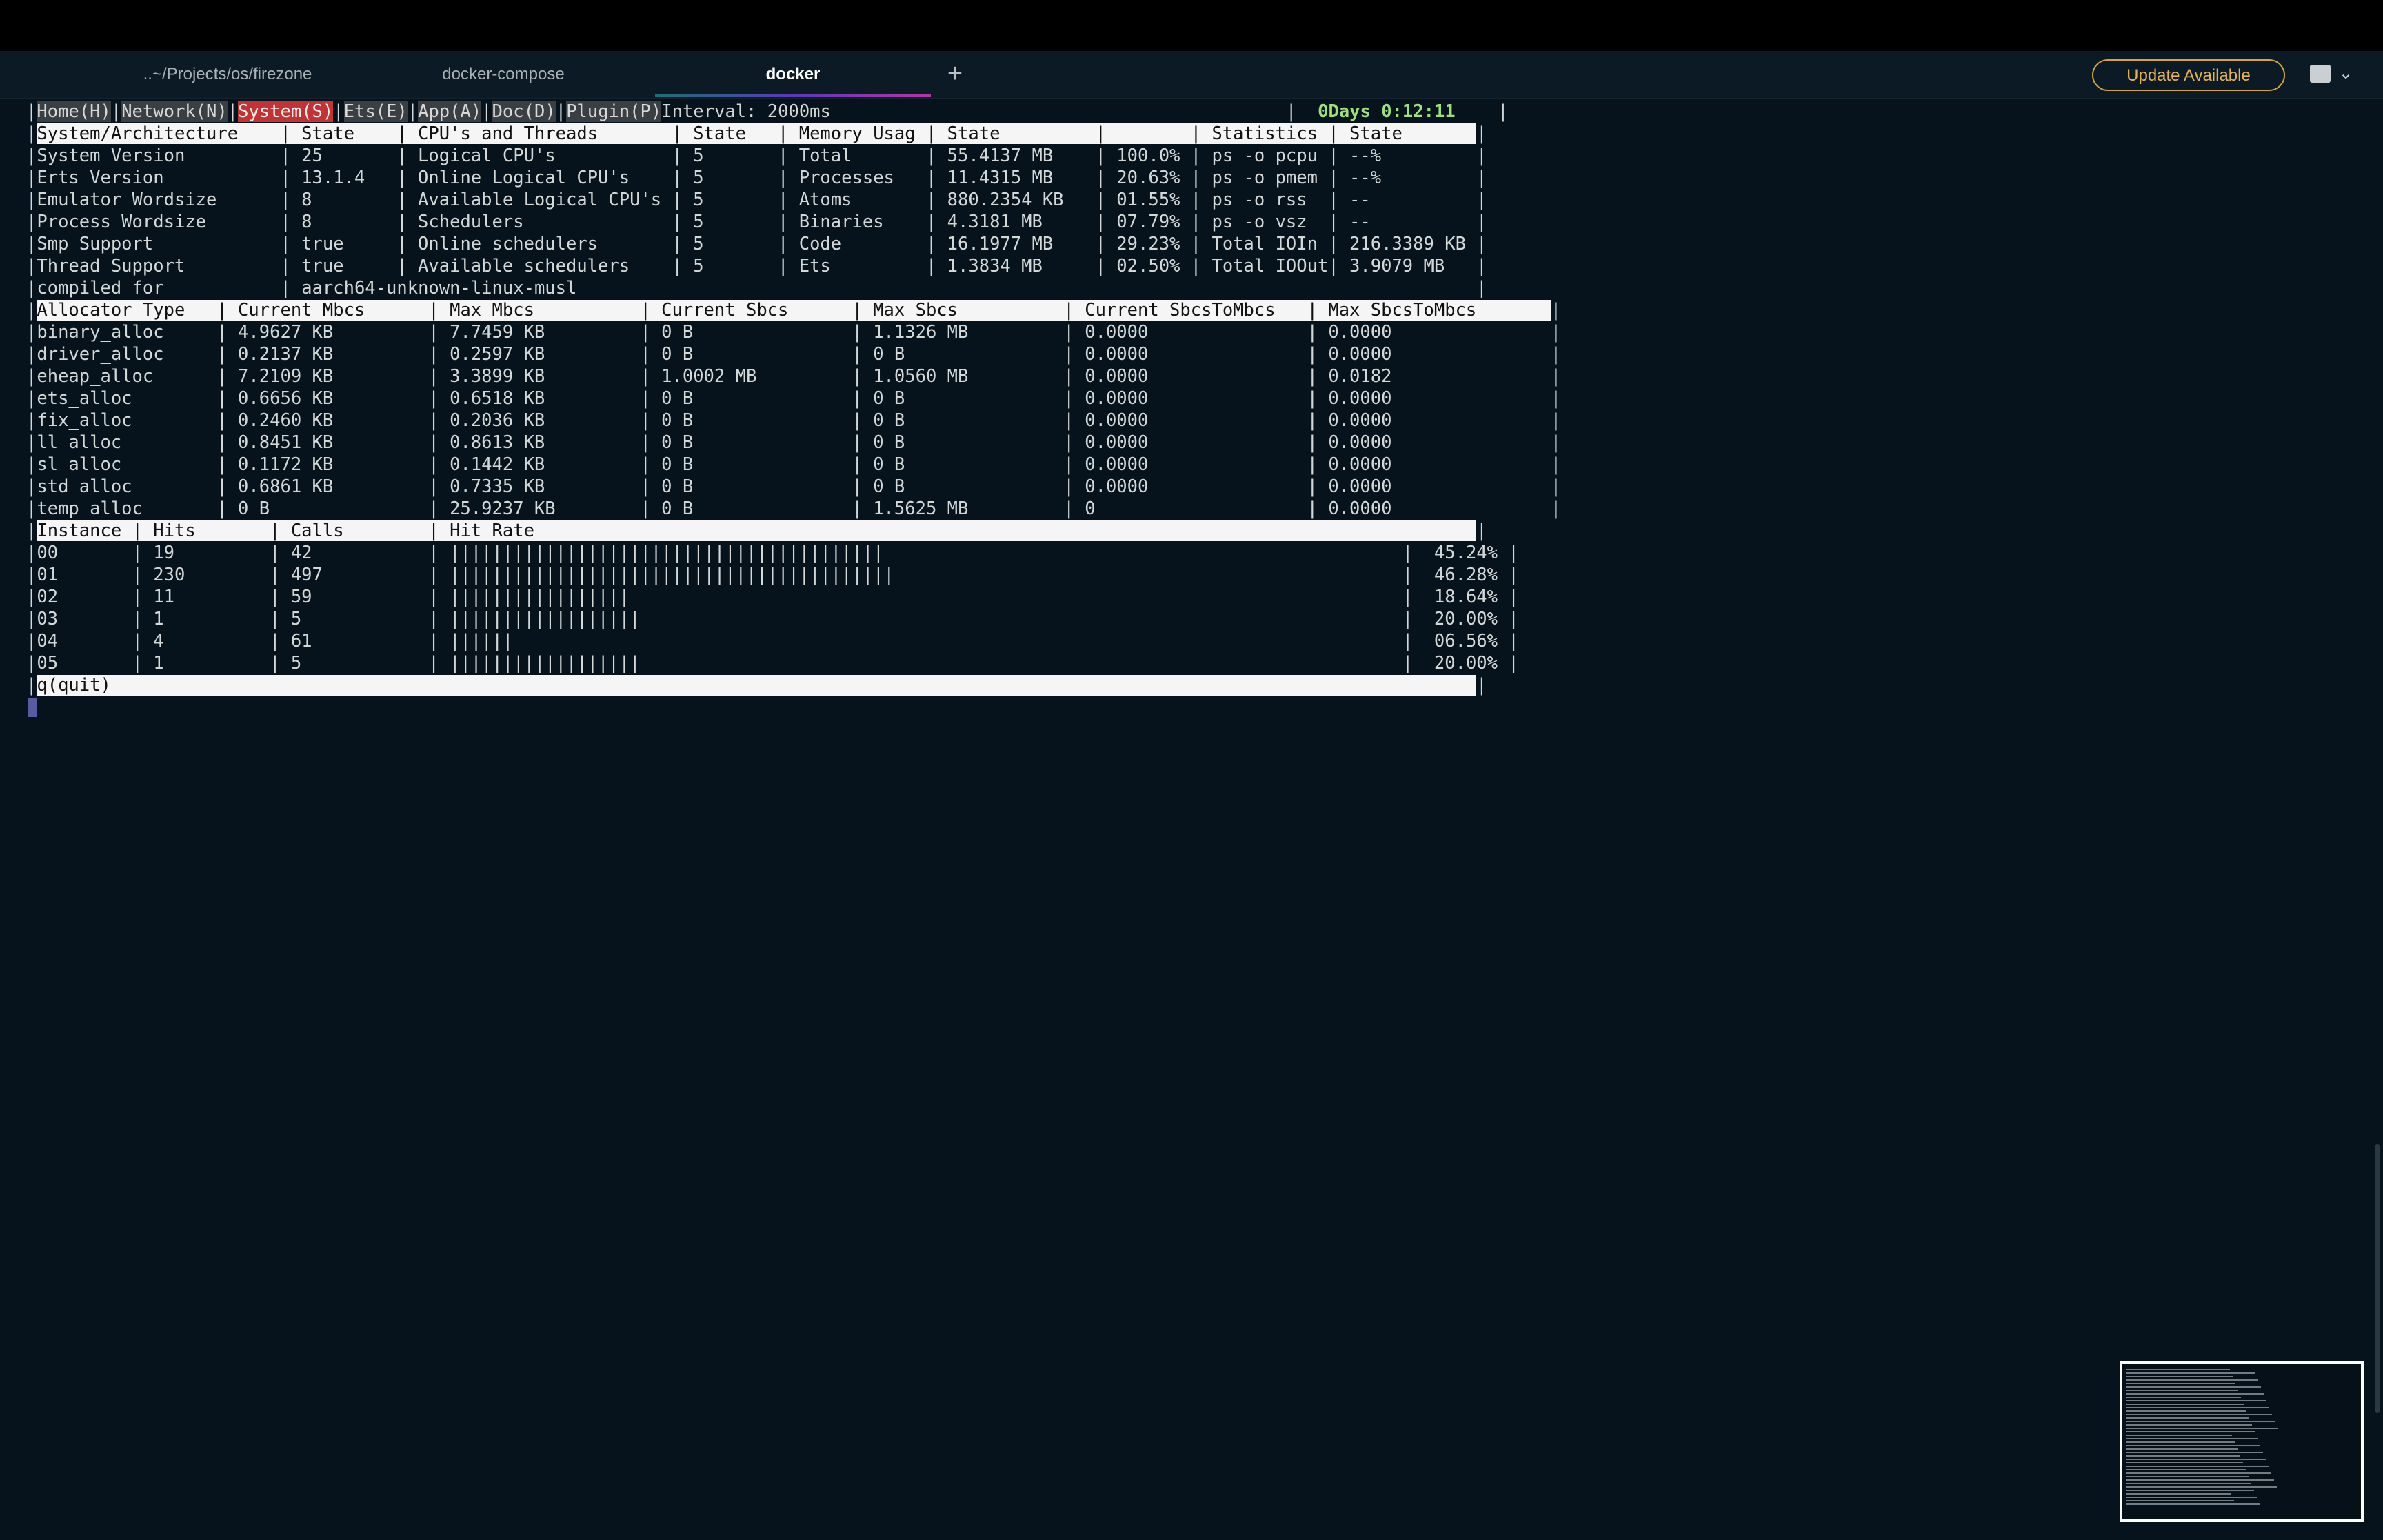  I want to click on quit-hint: q(quit), so click(757, 686).